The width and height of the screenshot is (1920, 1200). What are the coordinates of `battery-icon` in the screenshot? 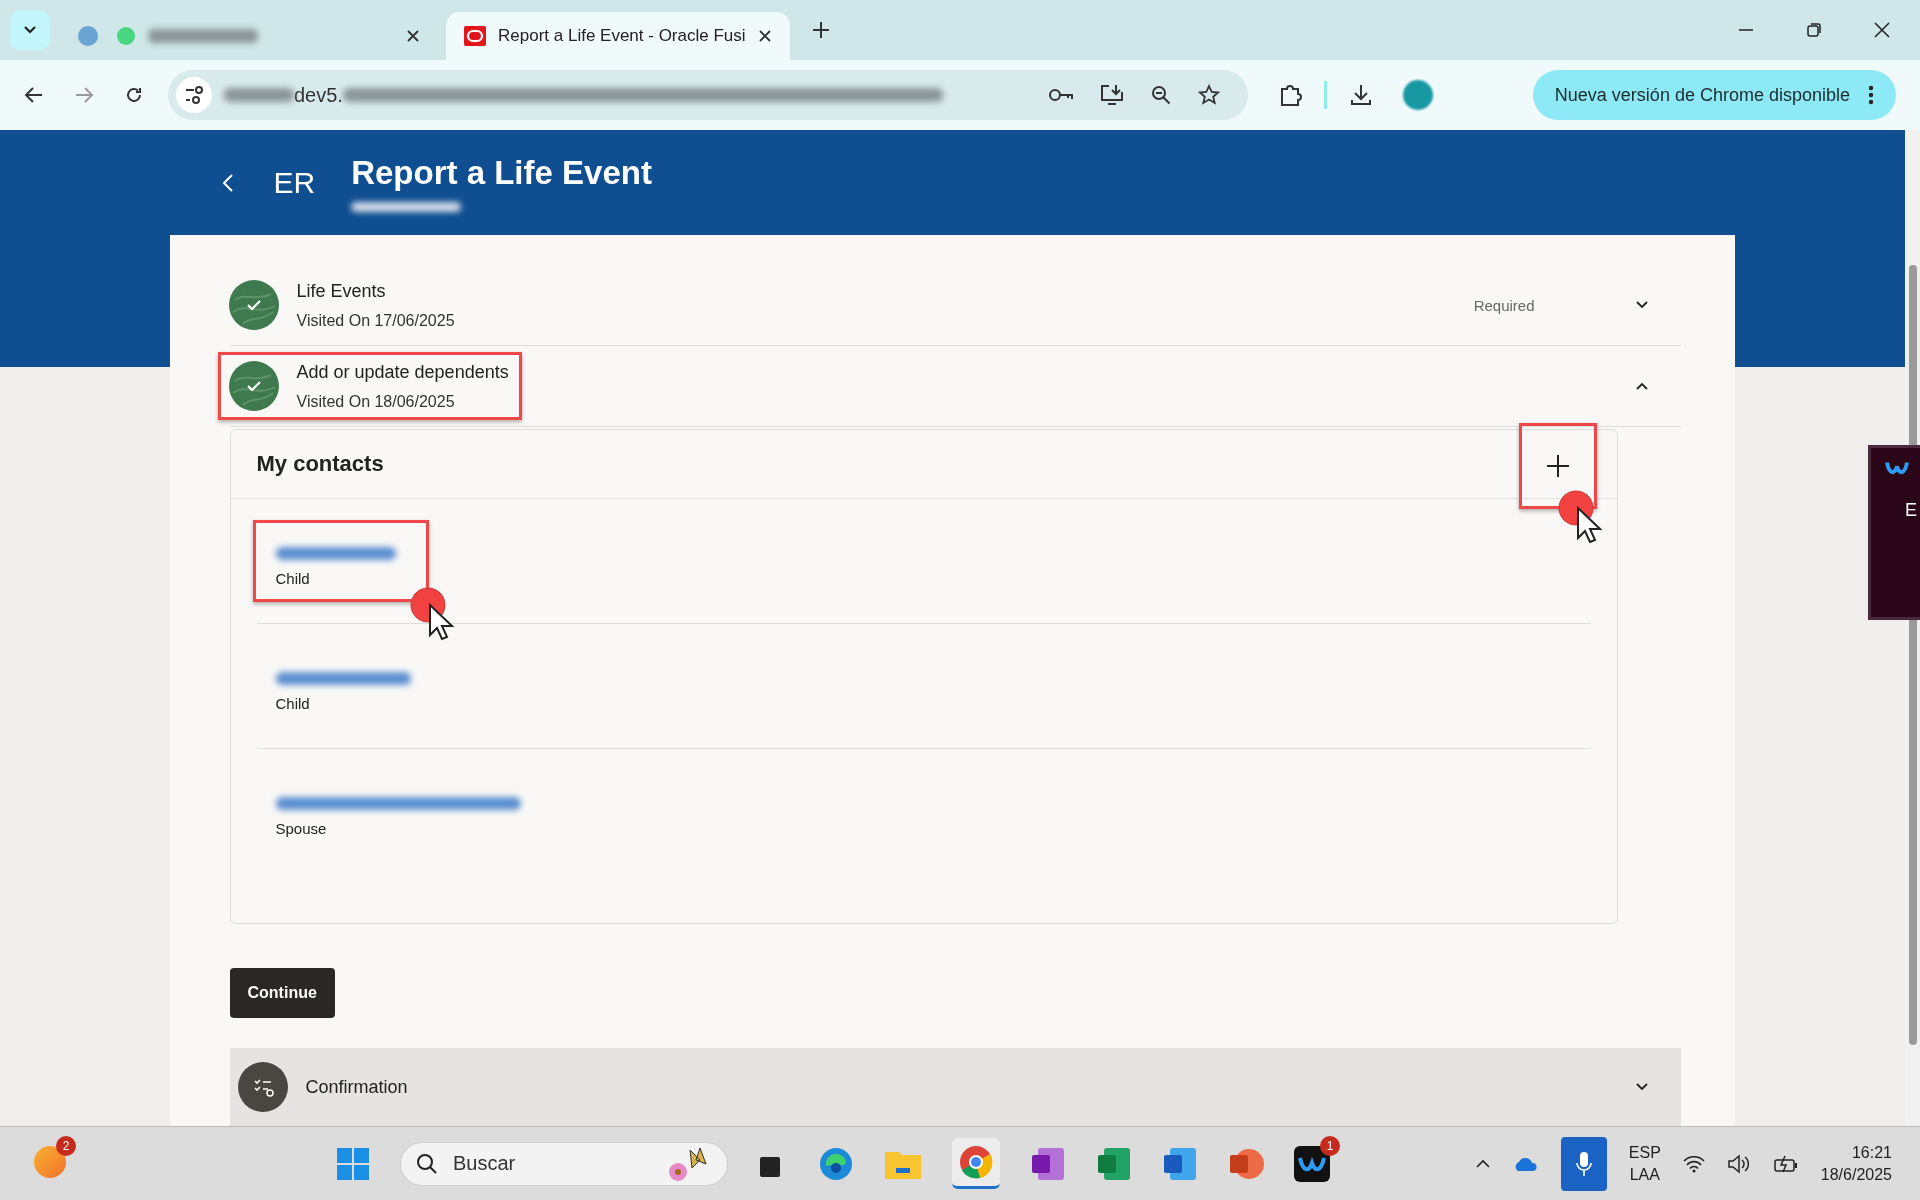 It's located at (1785, 1163).